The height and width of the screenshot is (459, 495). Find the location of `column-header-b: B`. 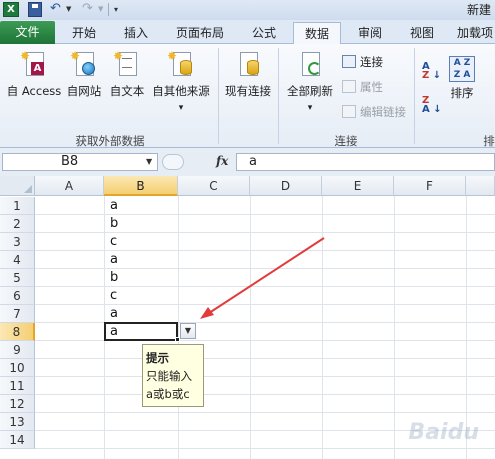

column-header-b: B is located at coordinates (141, 186).